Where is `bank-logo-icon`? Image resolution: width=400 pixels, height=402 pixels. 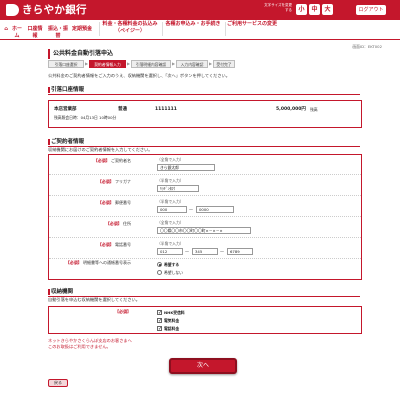
bank-logo-icon is located at coordinates (12, 10).